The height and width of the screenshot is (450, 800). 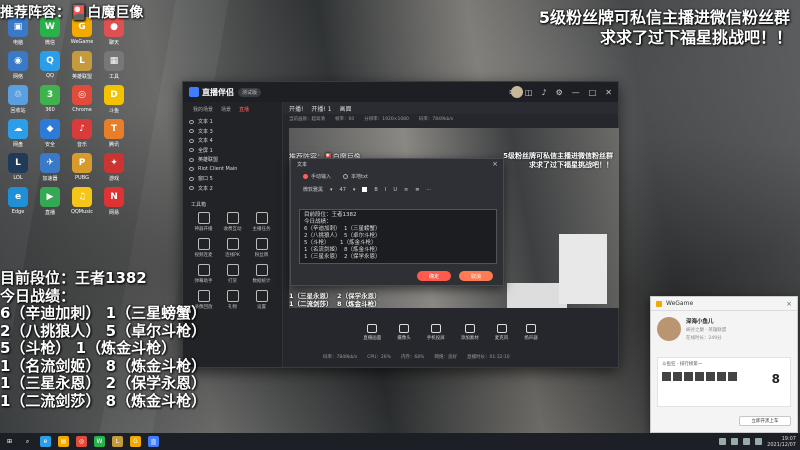 I want to click on source-item: 窗口 5, so click(x=232, y=179).